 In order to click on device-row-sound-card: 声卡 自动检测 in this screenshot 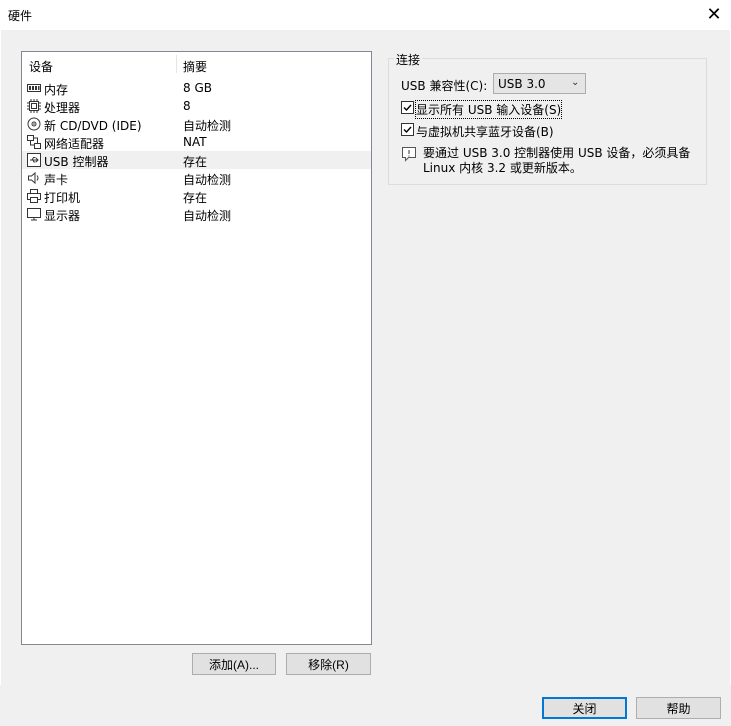, I will do `click(196, 178)`.